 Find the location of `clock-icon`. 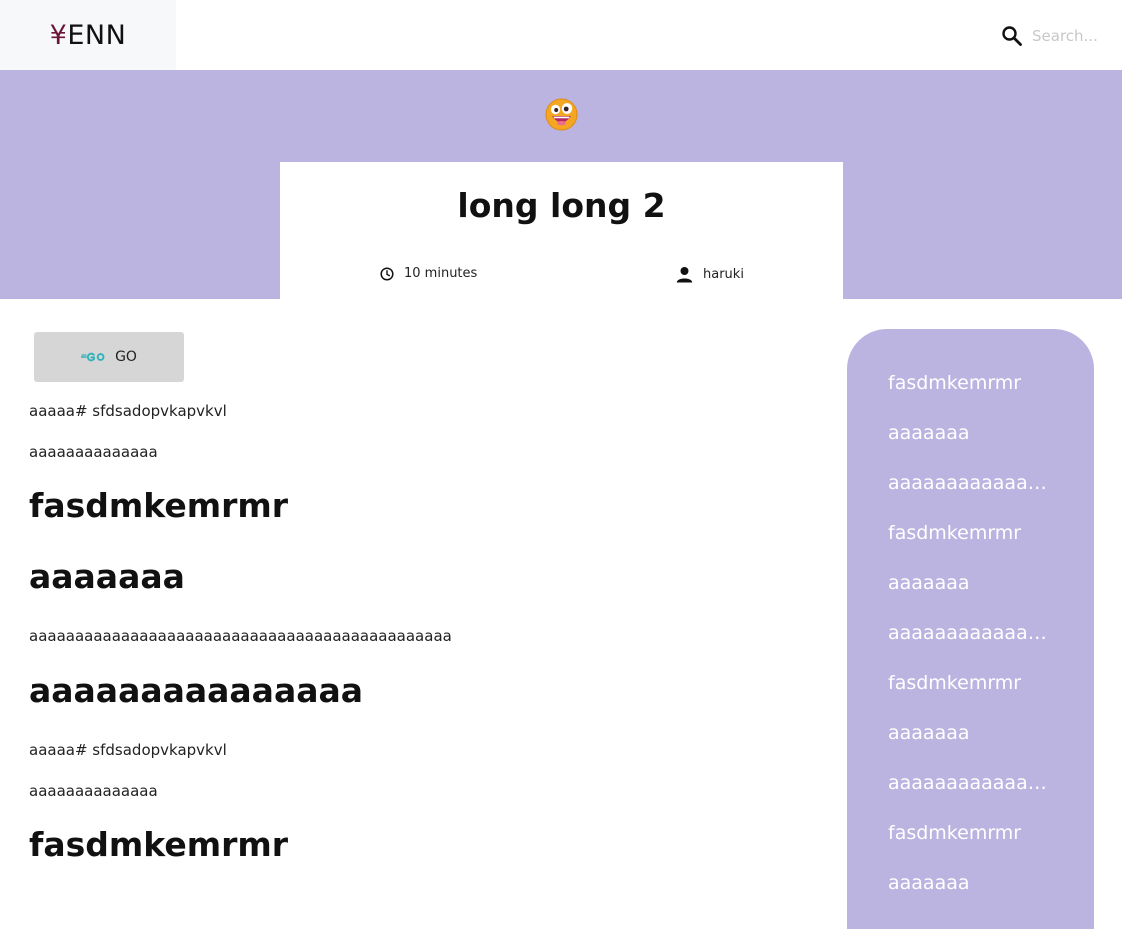

clock-icon is located at coordinates (392, 273).